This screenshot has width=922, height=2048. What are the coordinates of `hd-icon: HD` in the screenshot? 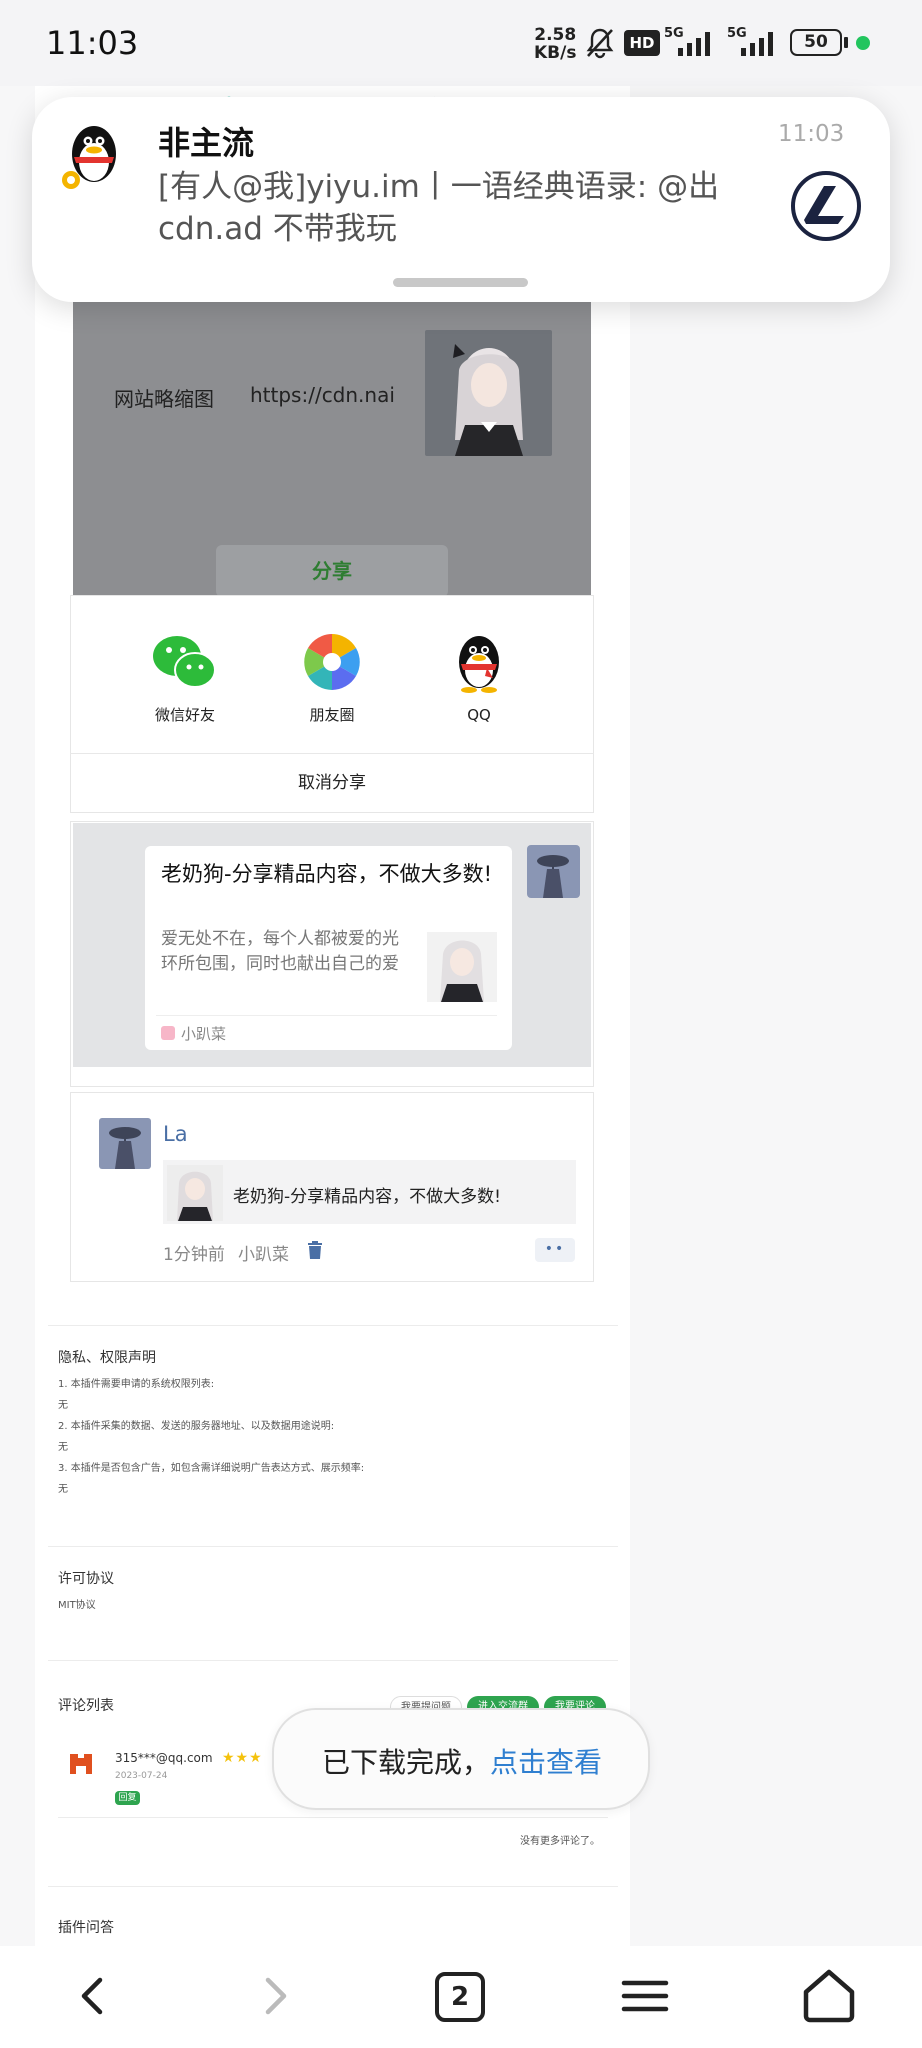 It's located at (642, 43).